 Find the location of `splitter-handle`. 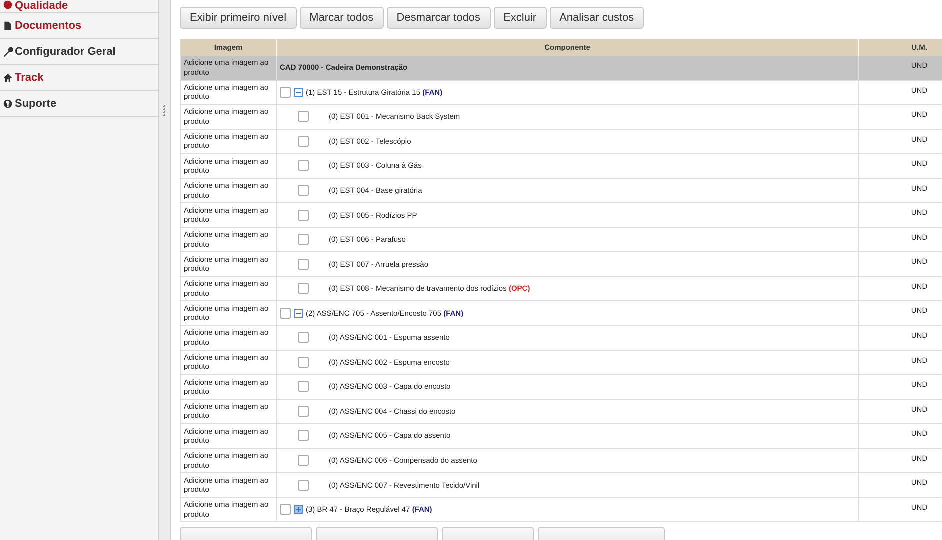

splitter-handle is located at coordinates (164, 110).